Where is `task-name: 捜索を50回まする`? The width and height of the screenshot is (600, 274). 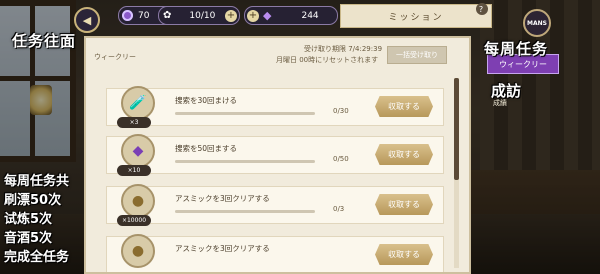
task-name: 捜索を50回まする is located at coordinates (206, 148).